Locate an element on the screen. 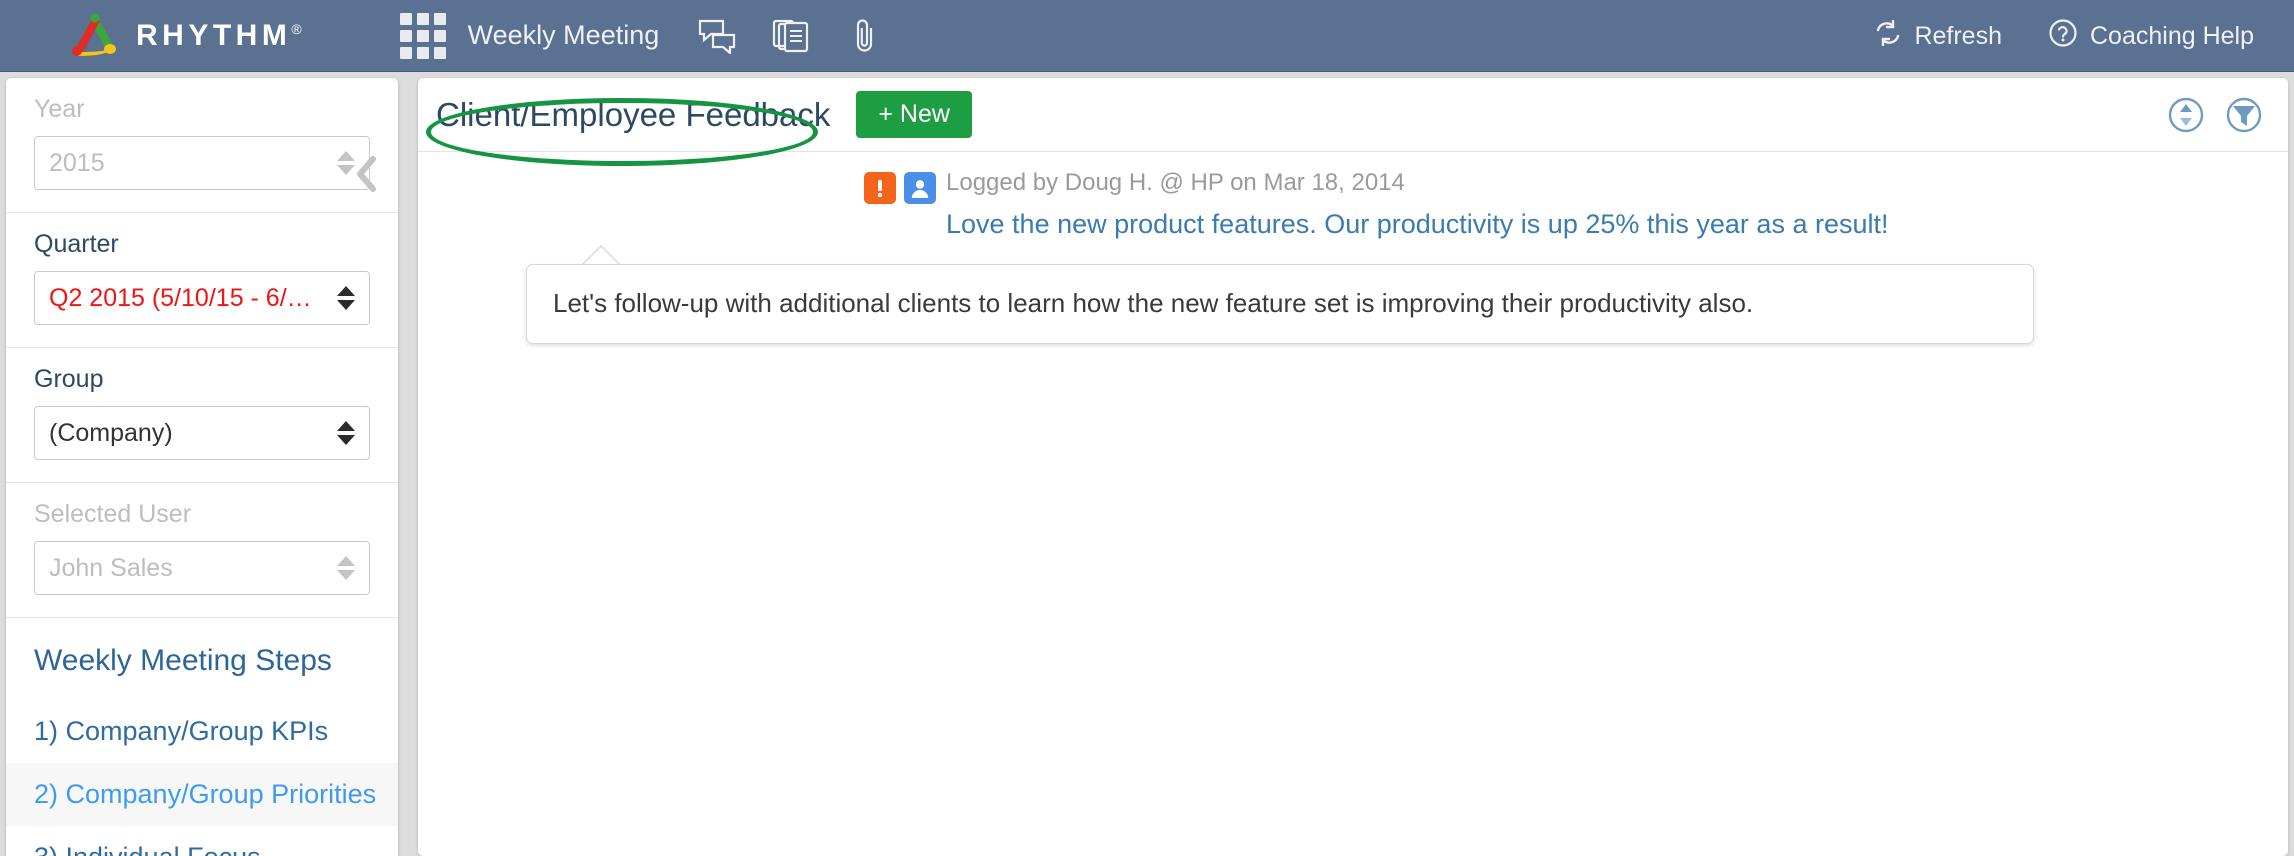 This screenshot has width=2294, height=856. panel-header: Client/Employee Feedback + New is located at coordinates (1353, 122).